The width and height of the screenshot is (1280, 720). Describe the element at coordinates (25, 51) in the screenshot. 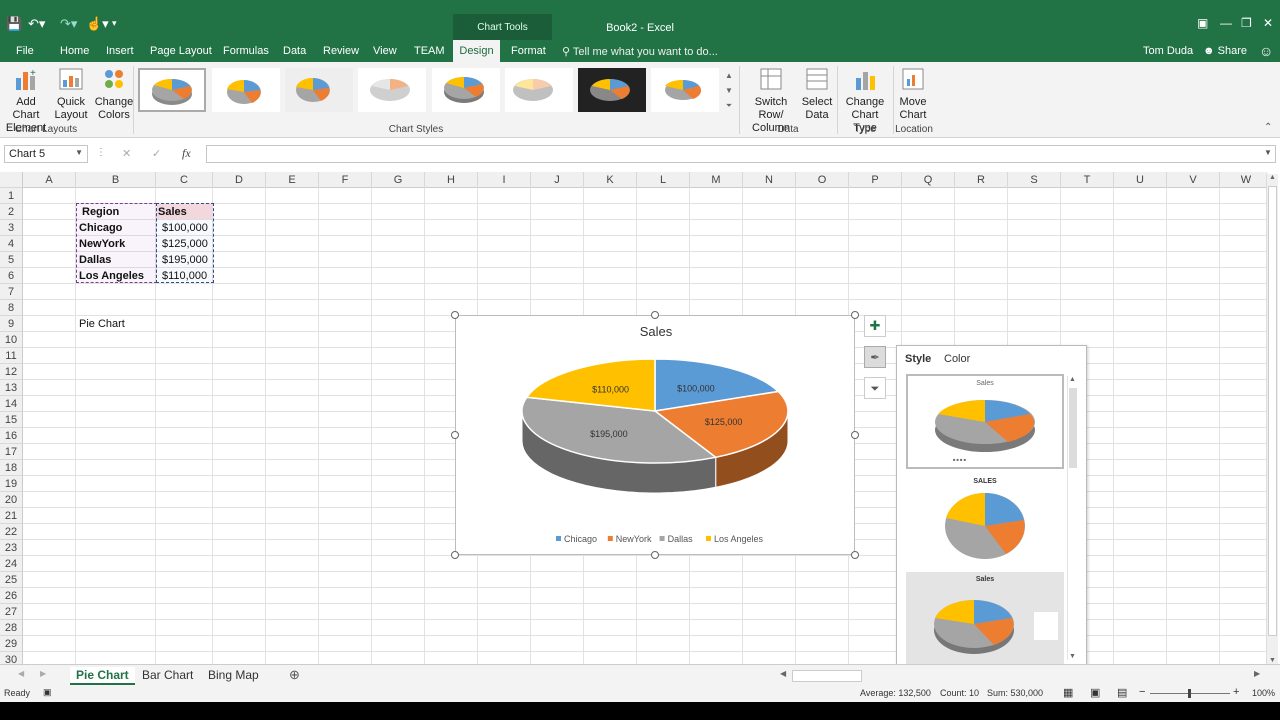

I see `tab-file: File` at that location.